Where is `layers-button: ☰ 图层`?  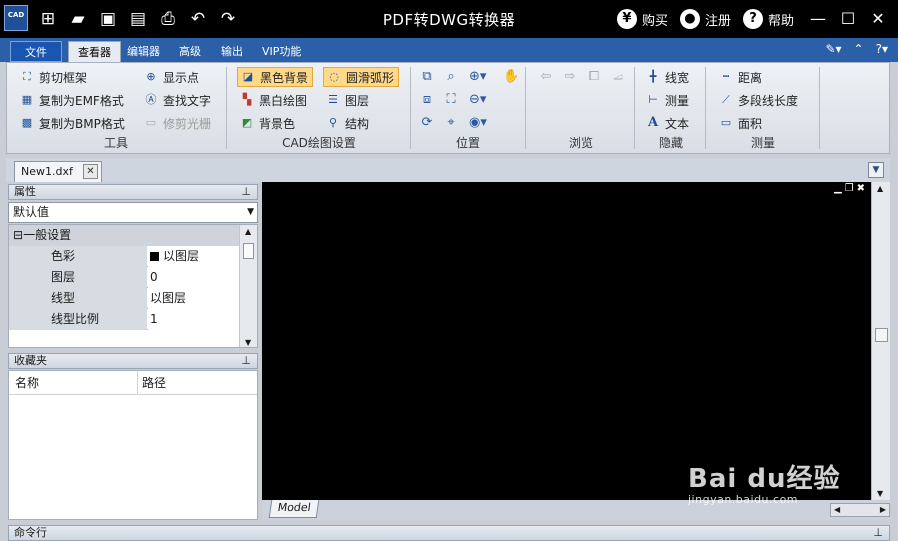
layers-button: ☰ 图层 is located at coordinates (347, 100).